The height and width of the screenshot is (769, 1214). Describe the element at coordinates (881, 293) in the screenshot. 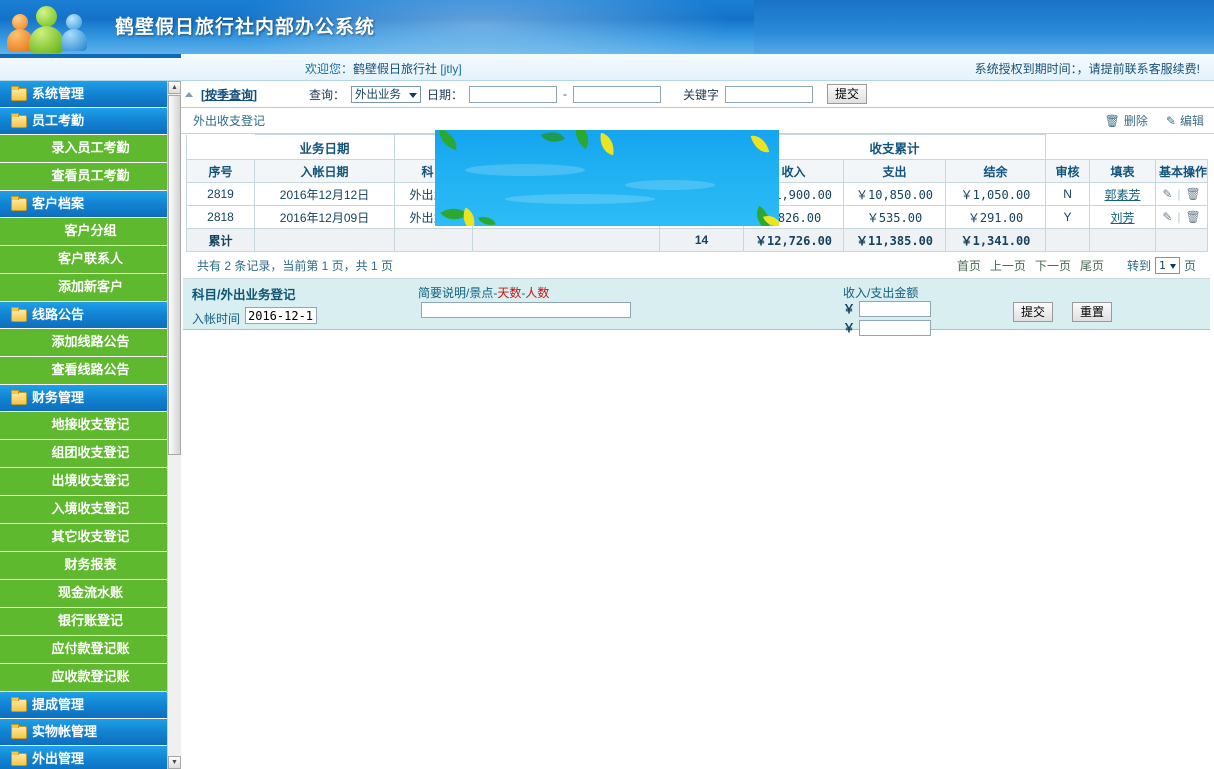

I see `entry-amount-label: 收入/支出金额` at that location.